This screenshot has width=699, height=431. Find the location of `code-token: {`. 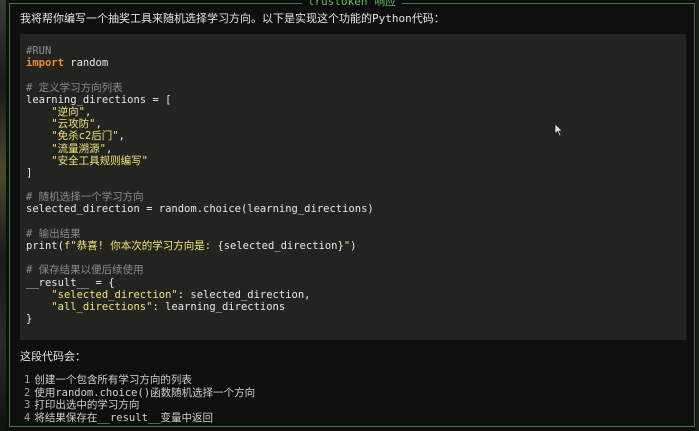

code-token: { is located at coordinates (108, 282).